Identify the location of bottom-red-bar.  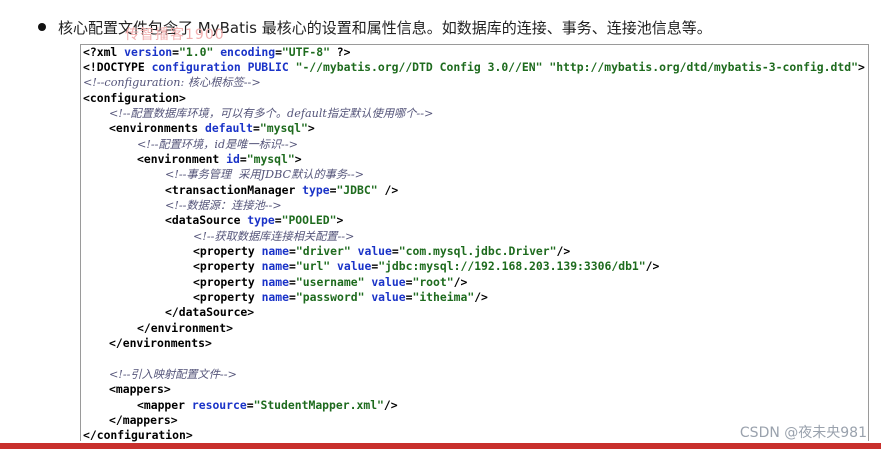
(440, 446).